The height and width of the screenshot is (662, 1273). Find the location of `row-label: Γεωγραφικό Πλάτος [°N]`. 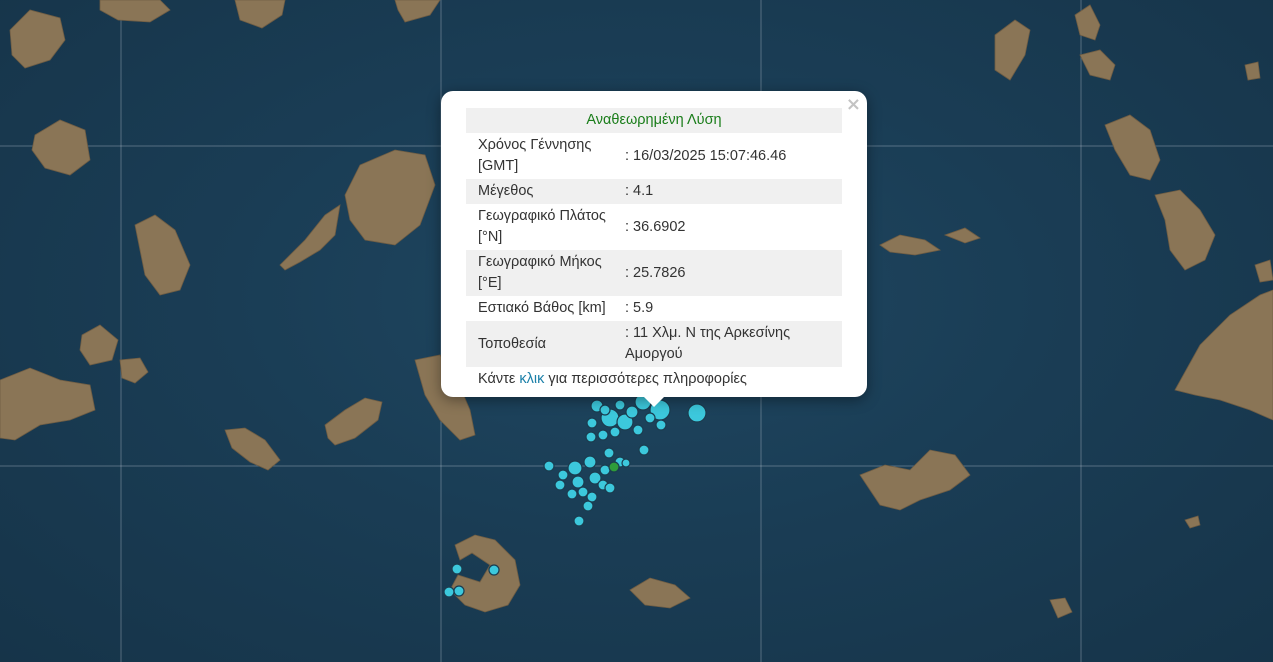

row-label: Γεωγραφικό Πλάτος [°N] is located at coordinates (542, 226).